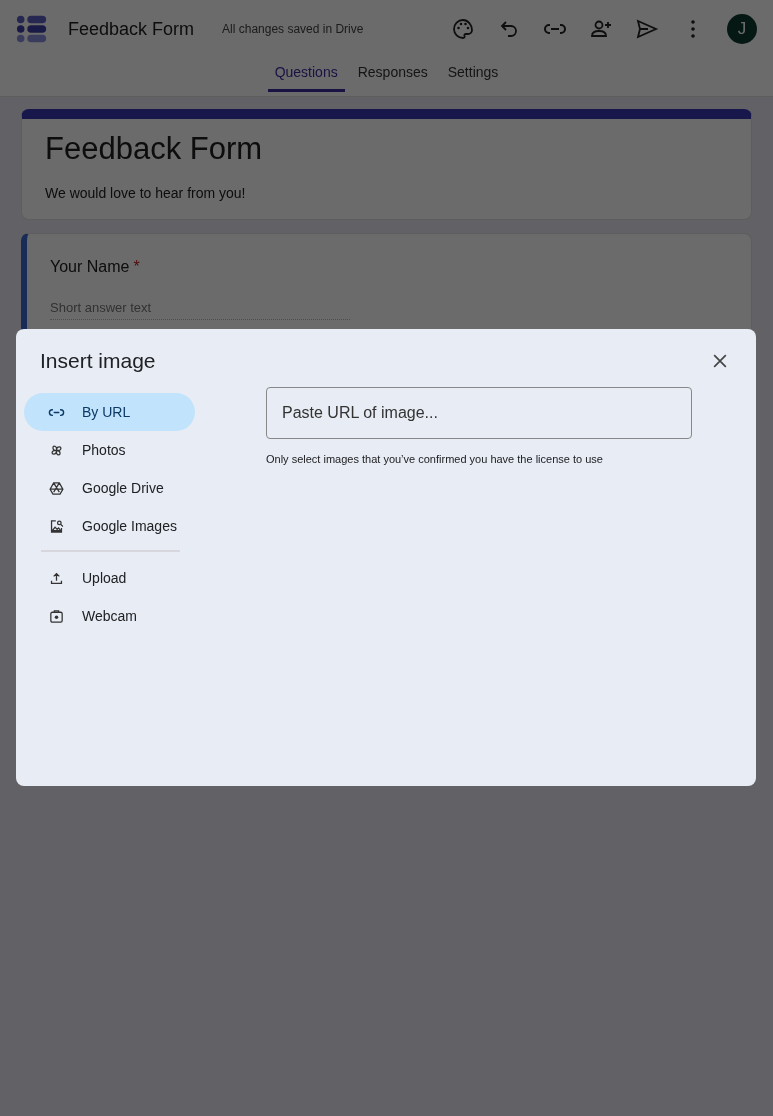  I want to click on short-answer-field: Short answer text, so click(200, 308).